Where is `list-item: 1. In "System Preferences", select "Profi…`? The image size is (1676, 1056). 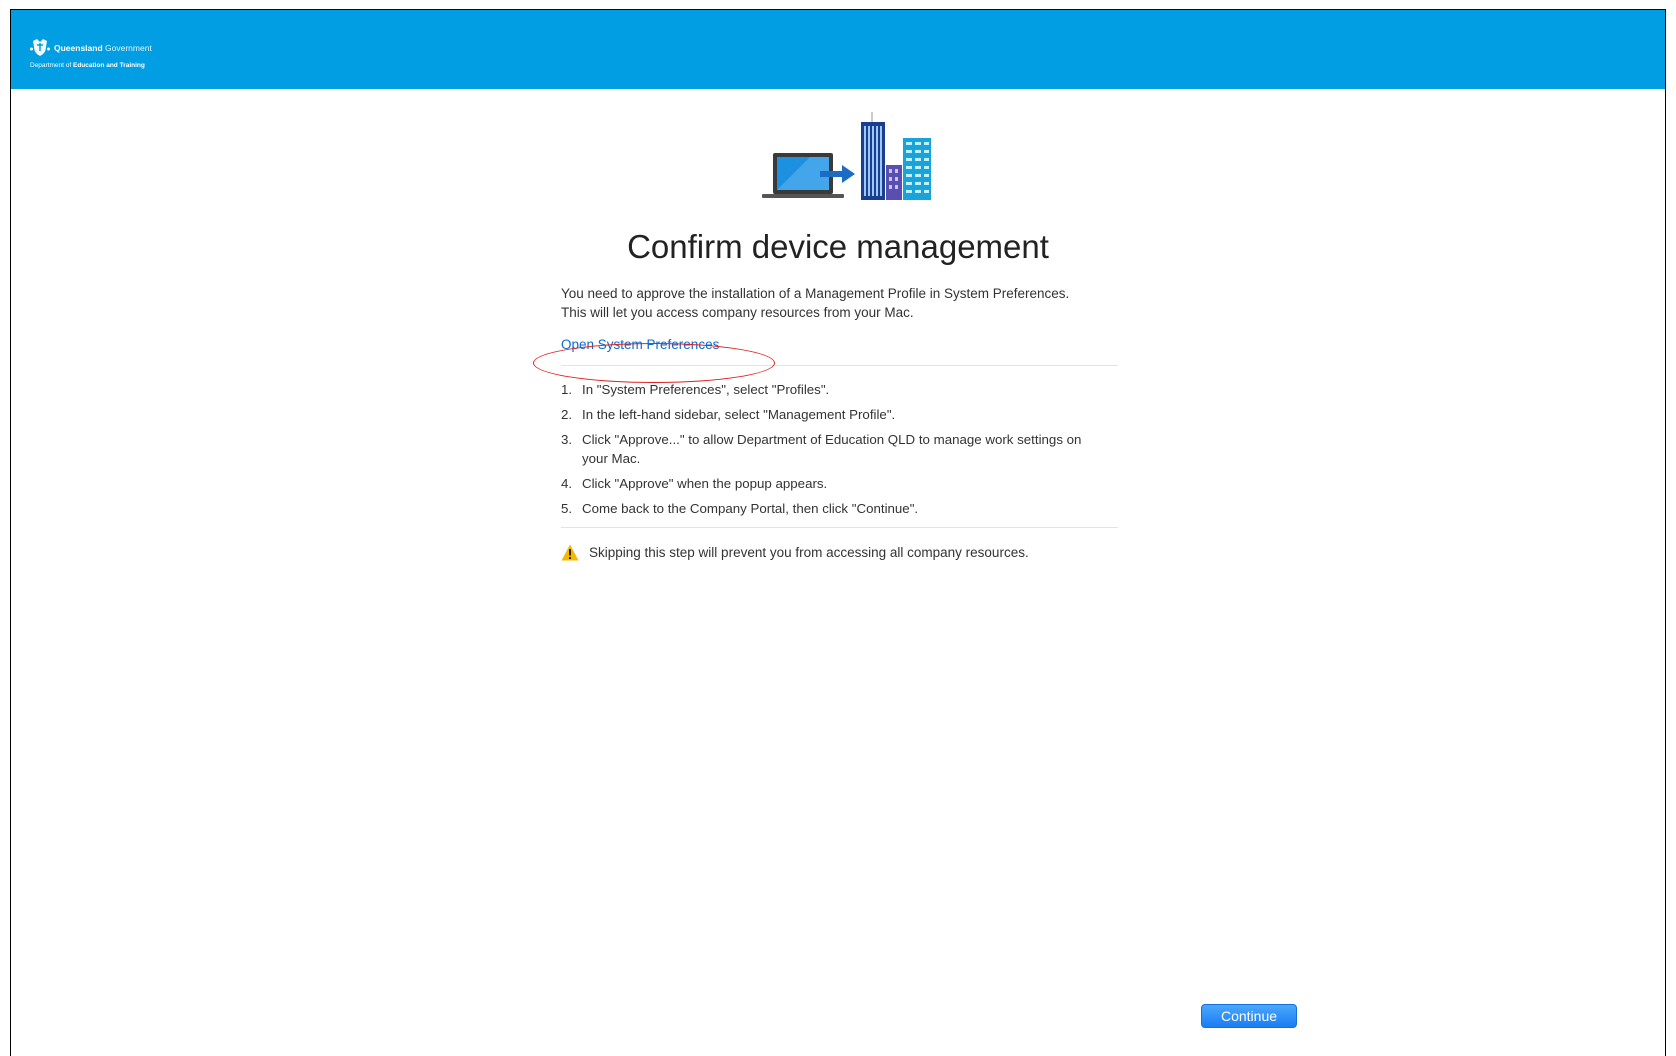 list-item: 1. In "System Preferences", select "Profi… is located at coordinates (847, 389).